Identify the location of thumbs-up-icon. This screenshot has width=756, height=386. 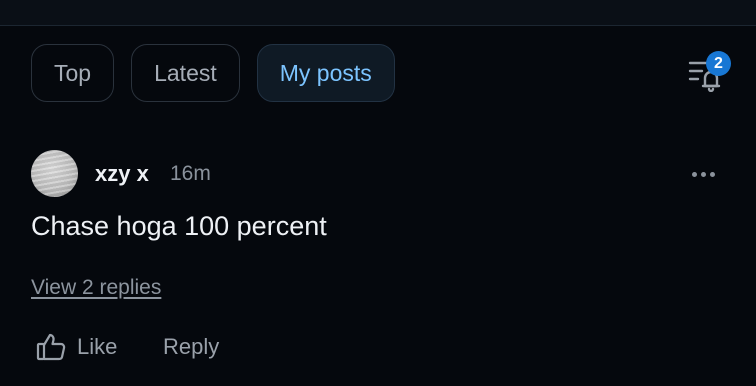
(51, 347).